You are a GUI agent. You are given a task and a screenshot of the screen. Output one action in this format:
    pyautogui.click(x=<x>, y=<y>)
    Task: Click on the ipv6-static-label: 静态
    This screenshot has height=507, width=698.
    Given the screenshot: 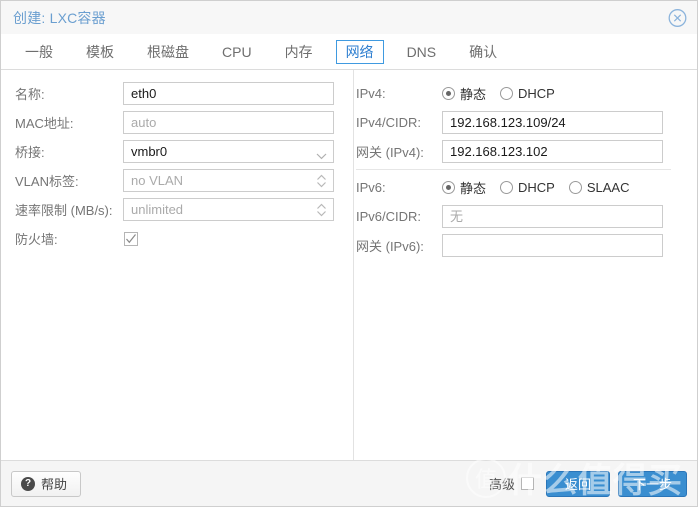 What is the action you would take?
    pyautogui.click(x=473, y=188)
    